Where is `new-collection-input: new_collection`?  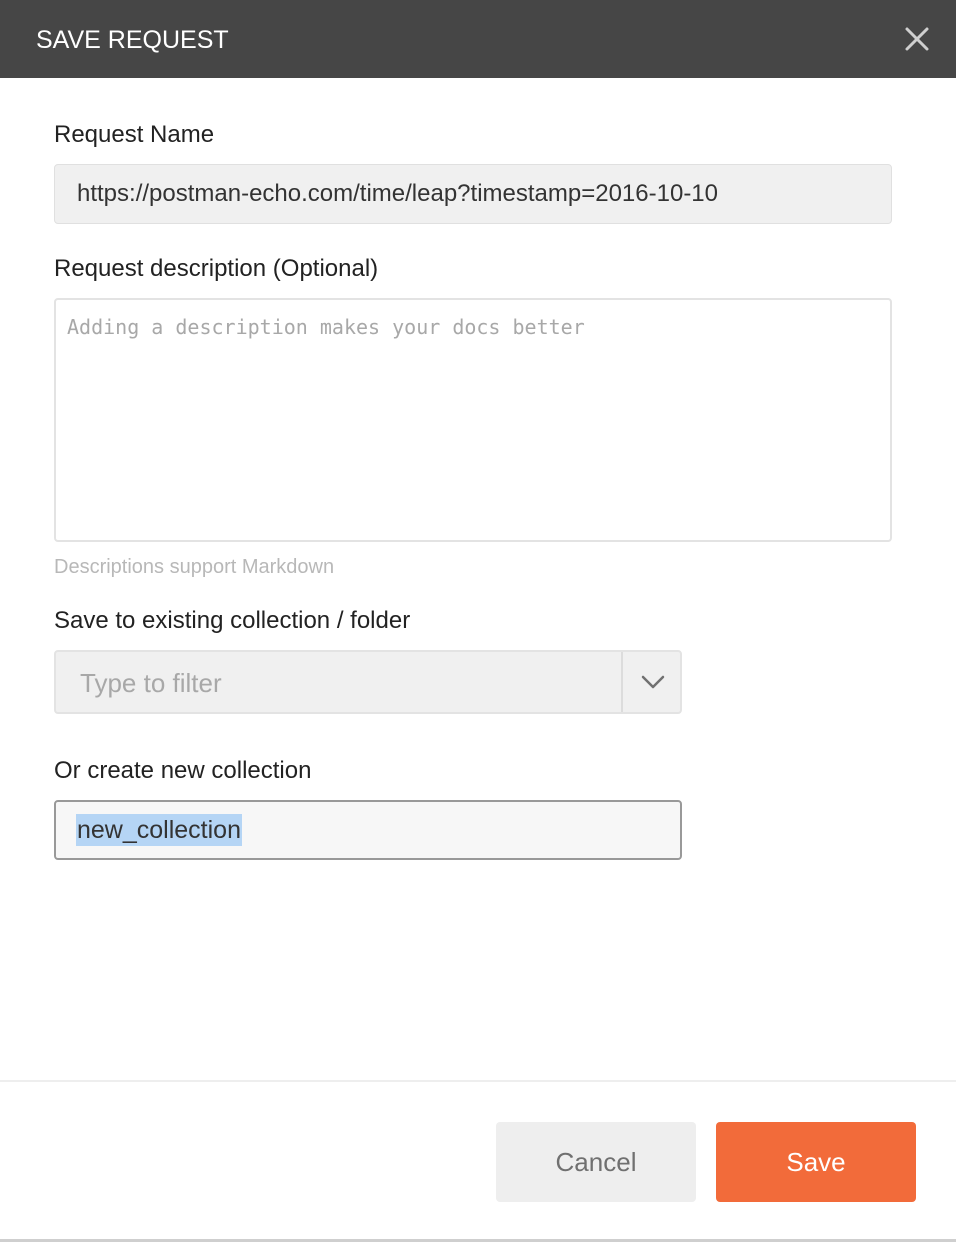 new-collection-input: new_collection is located at coordinates (368, 830).